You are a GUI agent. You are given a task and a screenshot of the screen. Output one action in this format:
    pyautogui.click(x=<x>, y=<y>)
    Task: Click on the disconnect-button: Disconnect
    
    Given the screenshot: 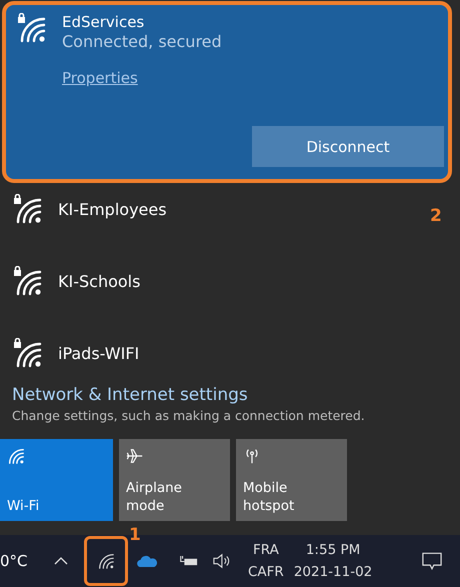 What is the action you would take?
    pyautogui.click(x=348, y=146)
    